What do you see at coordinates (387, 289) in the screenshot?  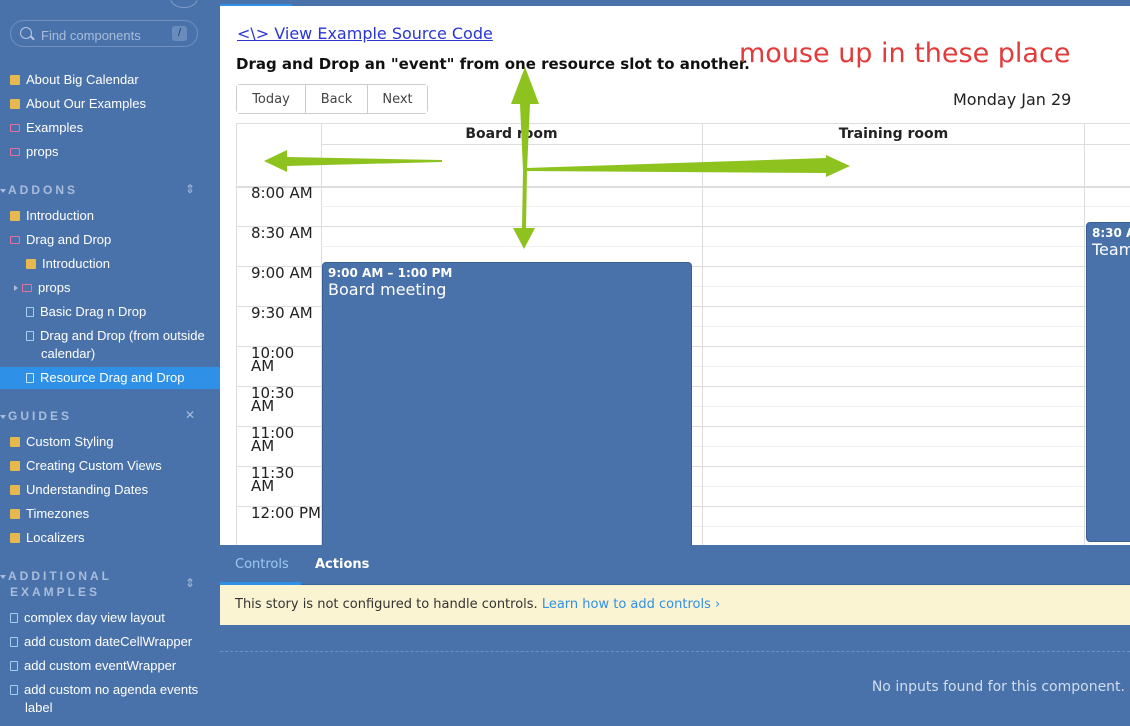 I see `event-title: Board meeting` at bounding box center [387, 289].